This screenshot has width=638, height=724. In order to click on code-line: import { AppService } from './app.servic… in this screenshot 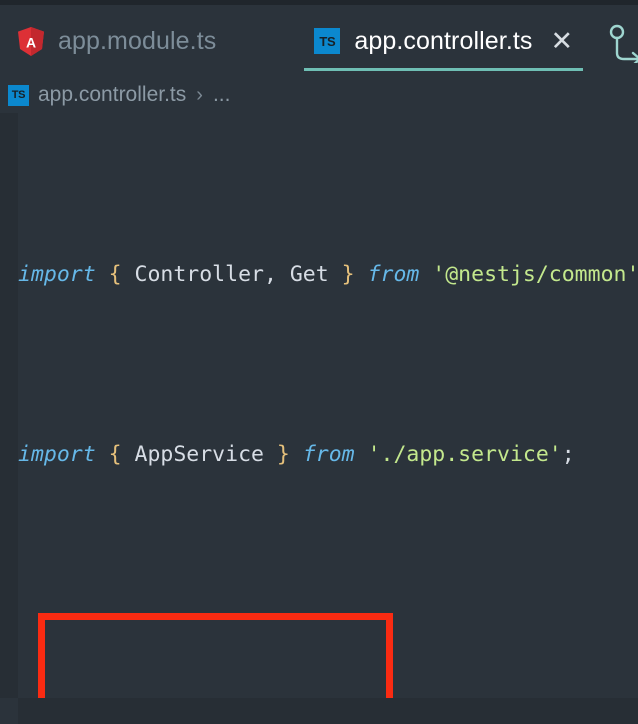, I will do `click(296, 454)`.